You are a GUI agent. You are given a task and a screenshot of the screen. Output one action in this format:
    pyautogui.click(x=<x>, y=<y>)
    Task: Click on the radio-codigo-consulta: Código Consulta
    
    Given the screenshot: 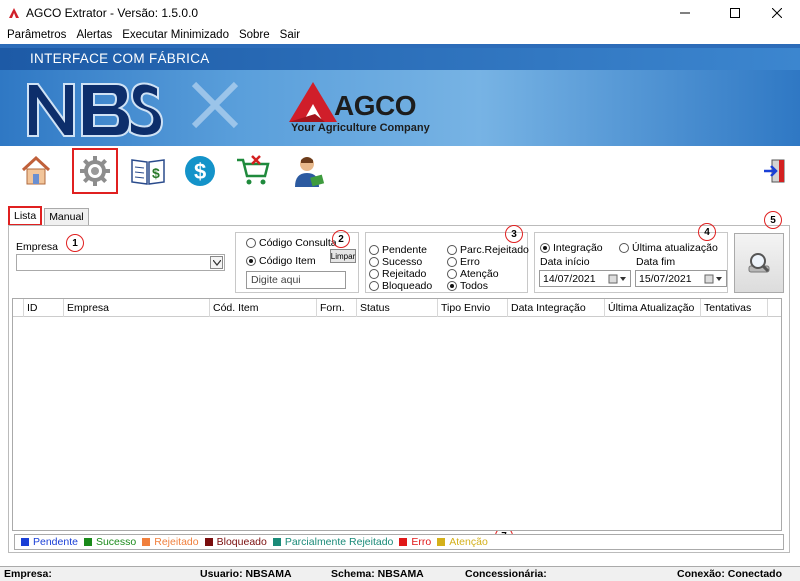 What is the action you would take?
    pyautogui.click(x=291, y=243)
    